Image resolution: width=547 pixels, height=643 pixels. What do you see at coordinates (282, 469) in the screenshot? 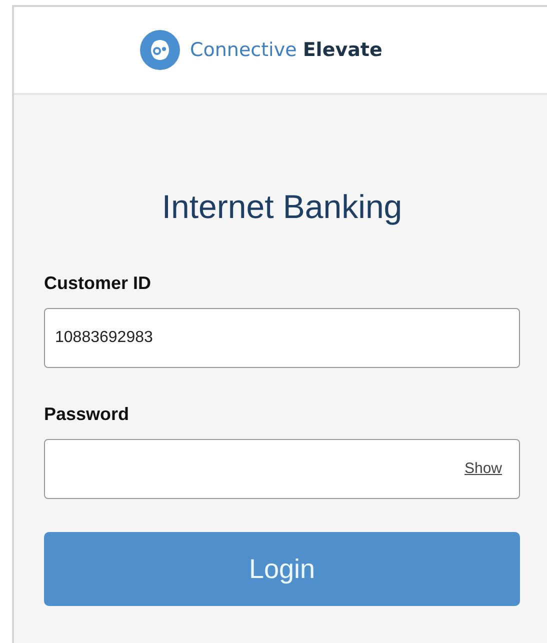
I see `password-field` at bounding box center [282, 469].